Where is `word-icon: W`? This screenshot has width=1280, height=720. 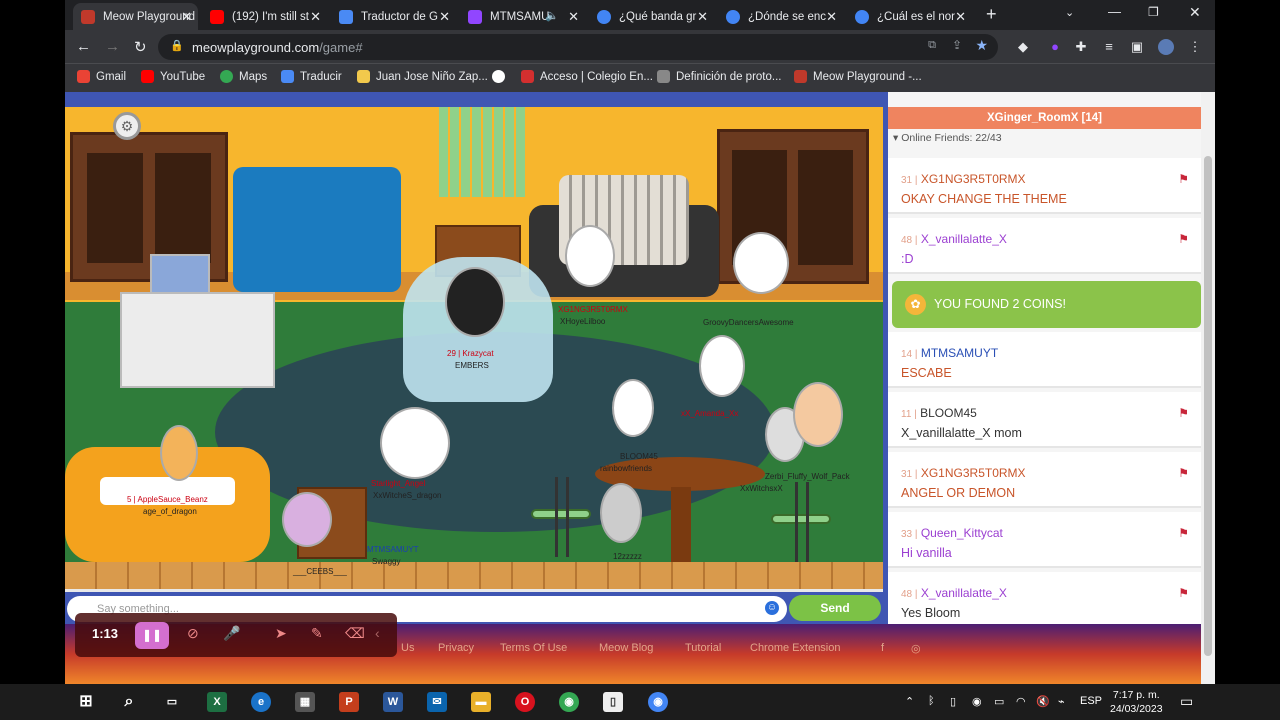 word-icon: W is located at coordinates (393, 702).